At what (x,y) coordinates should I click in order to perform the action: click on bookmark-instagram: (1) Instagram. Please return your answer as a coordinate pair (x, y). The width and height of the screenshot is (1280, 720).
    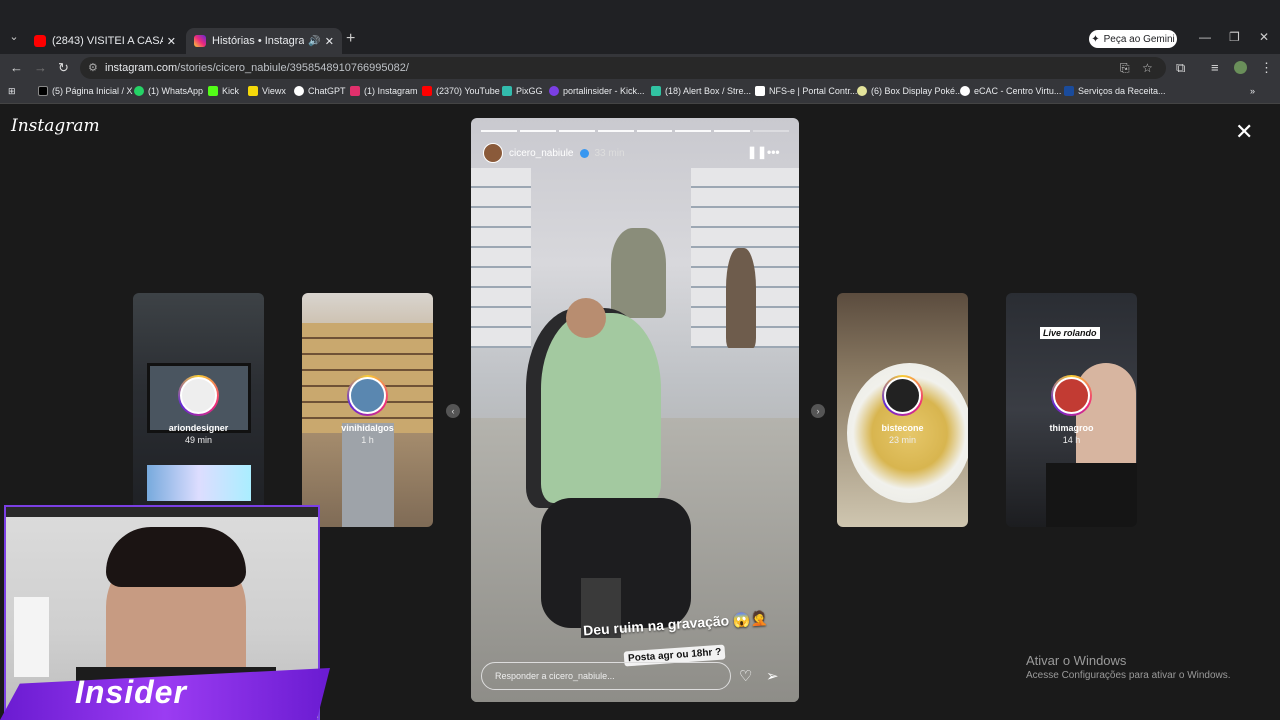
    Looking at the image, I should click on (384, 91).